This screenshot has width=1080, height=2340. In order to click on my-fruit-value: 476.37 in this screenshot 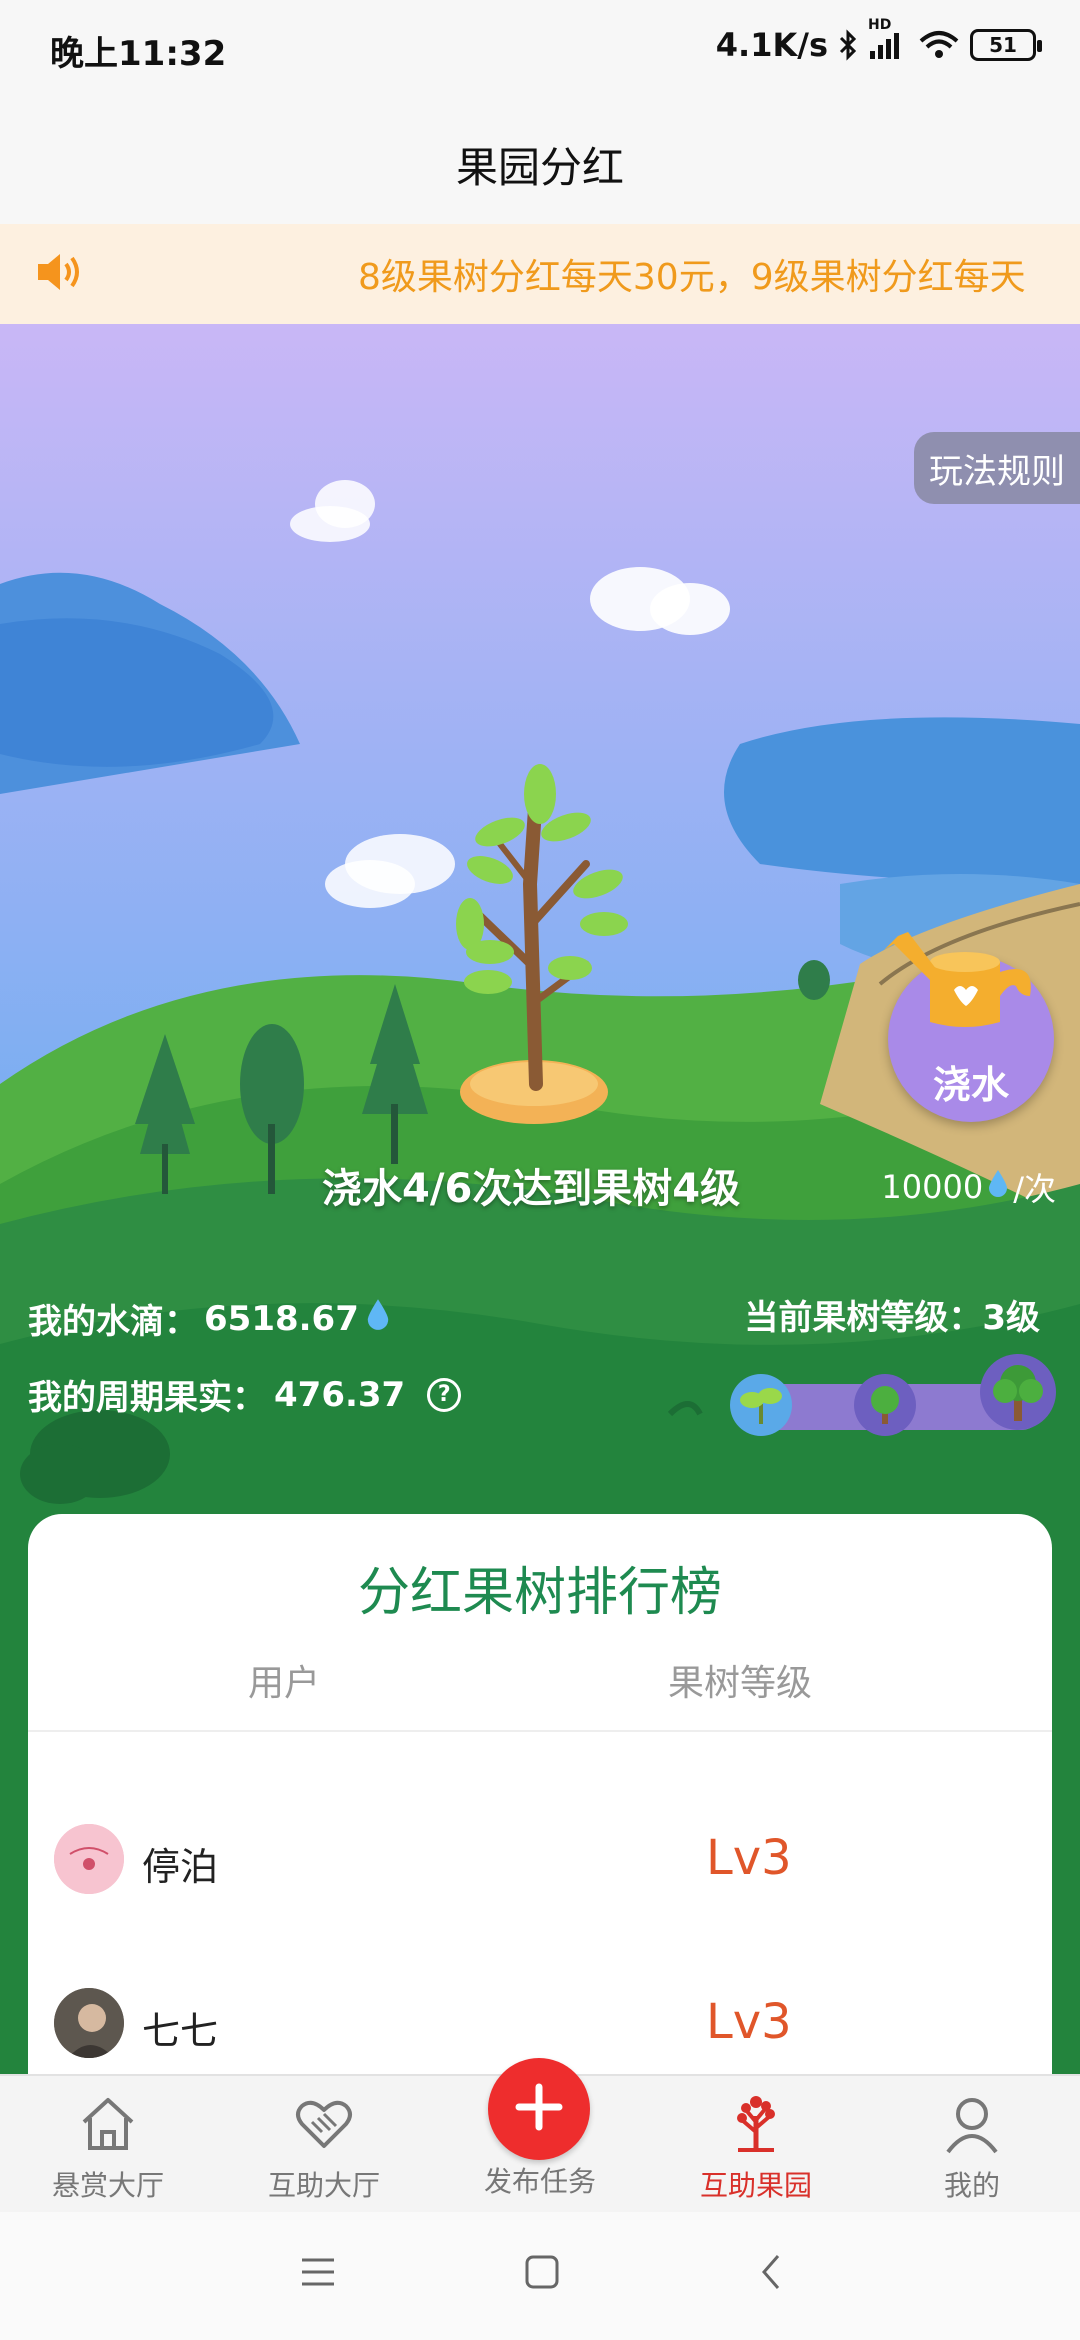, I will do `click(340, 1394)`.